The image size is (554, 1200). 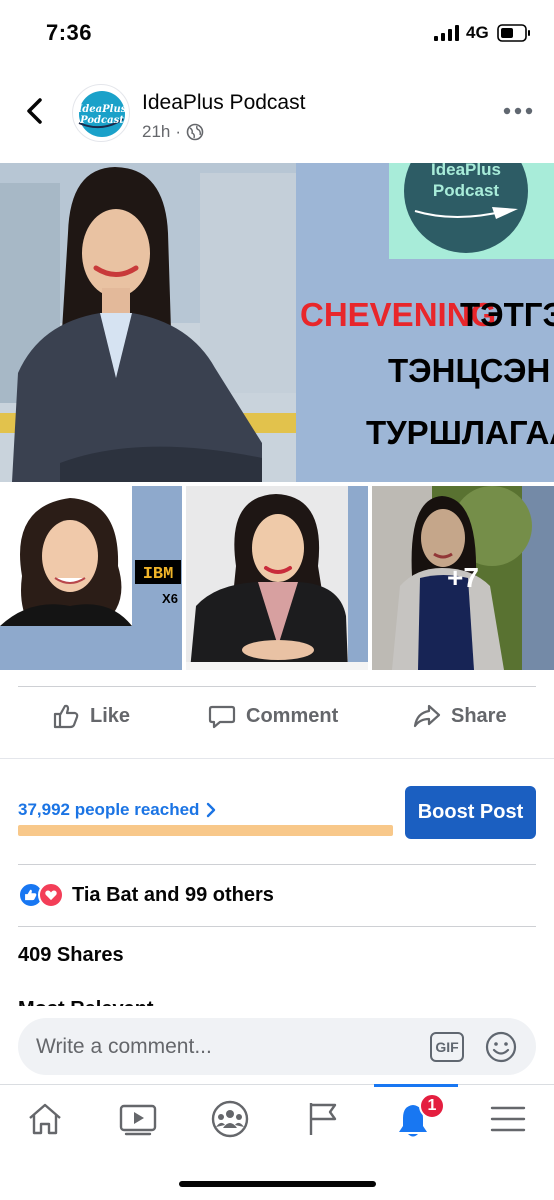 What do you see at coordinates (508, 1119) in the screenshot?
I see `menu-hamburger-icon` at bounding box center [508, 1119].